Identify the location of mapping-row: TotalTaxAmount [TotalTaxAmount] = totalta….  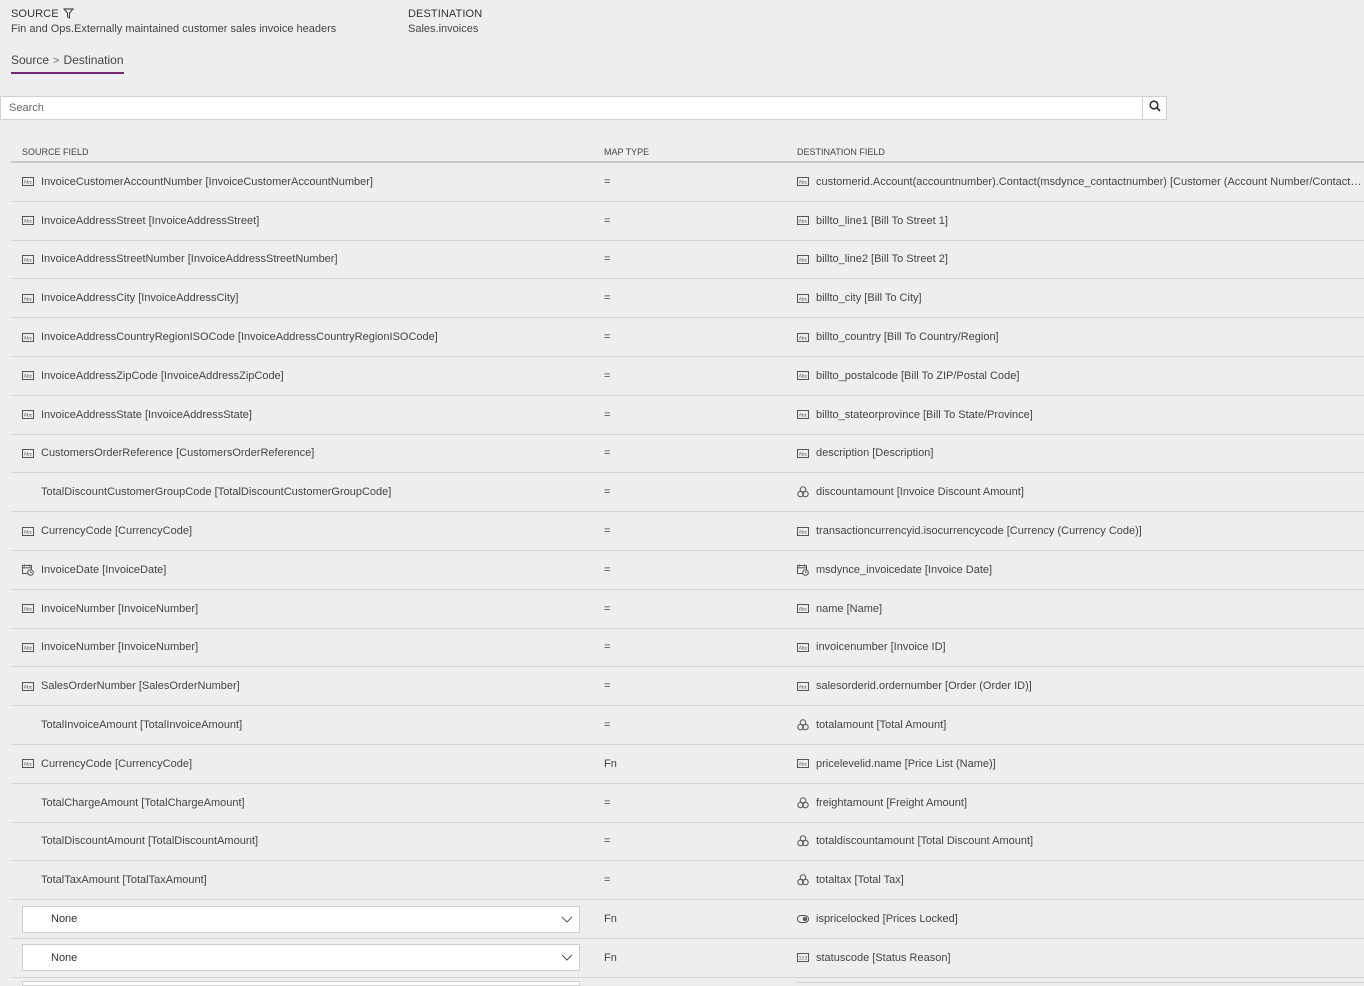
(687, 881).